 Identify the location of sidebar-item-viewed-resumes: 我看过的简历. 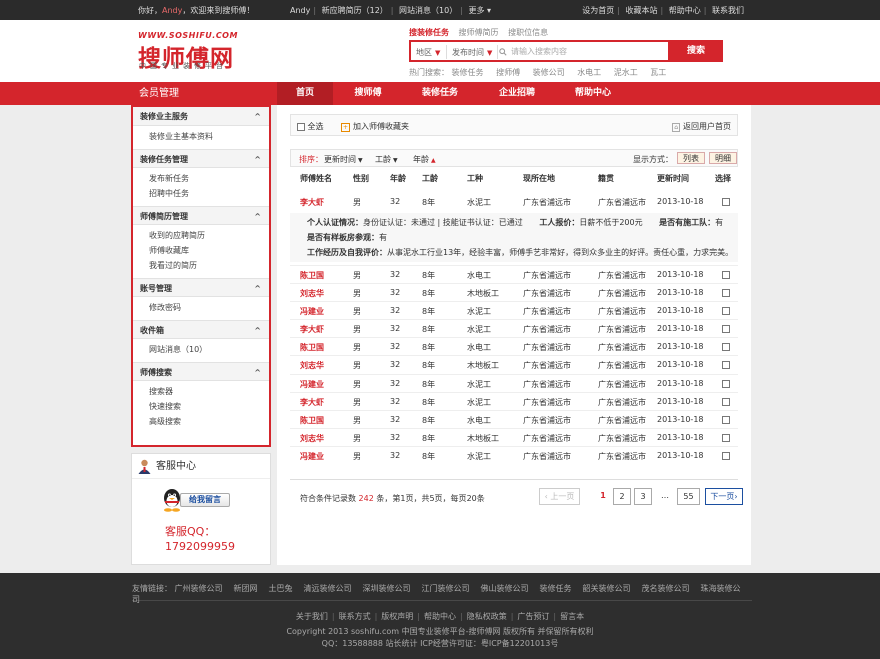
(209, 265).